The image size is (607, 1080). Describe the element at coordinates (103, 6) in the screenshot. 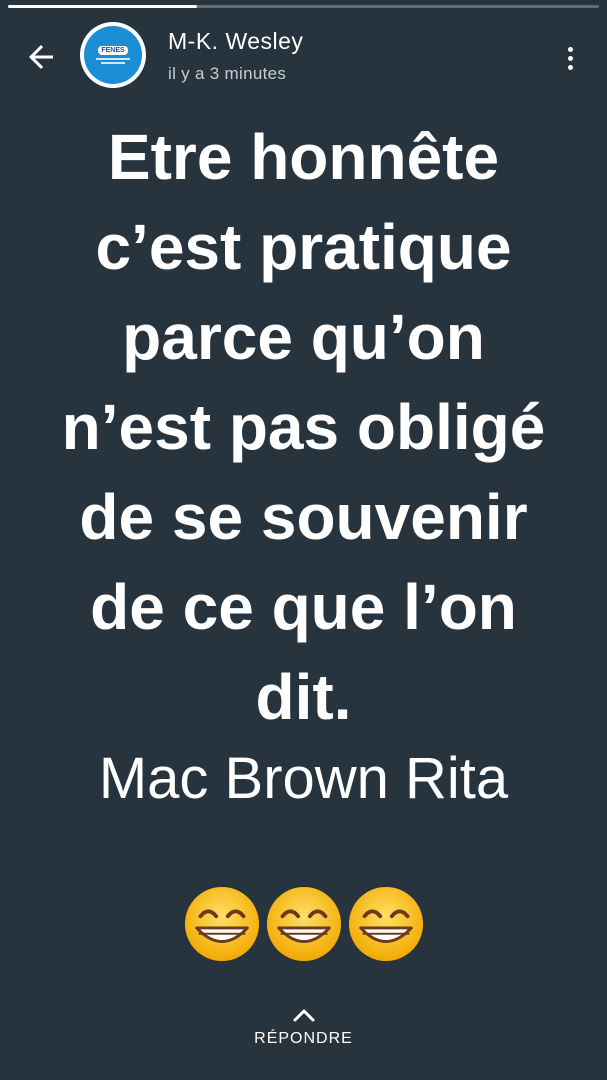

I see `status-progress-fill` at that location.